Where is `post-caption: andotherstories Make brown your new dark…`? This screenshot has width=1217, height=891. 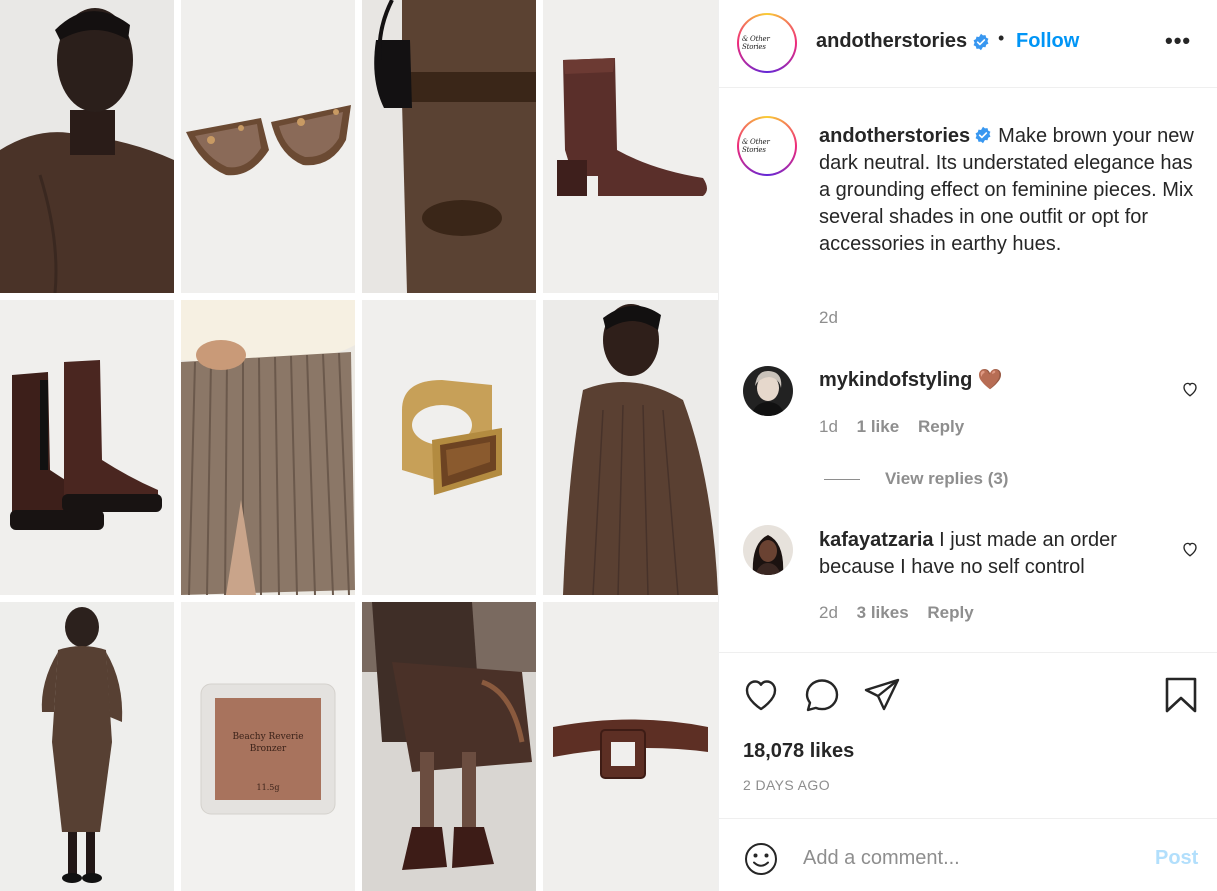
post-caption: andotherstories Make brown your new dark… is located at coordinates (1014, 190).